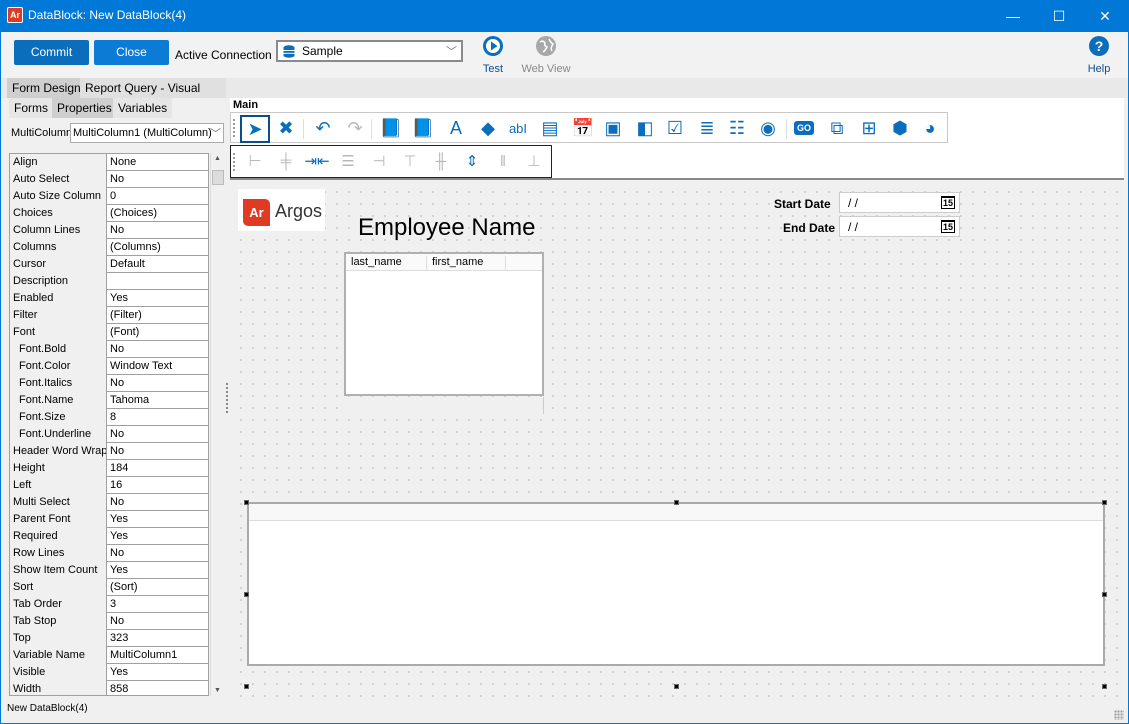  I want to click on property-value: 3, so click(113, 604).